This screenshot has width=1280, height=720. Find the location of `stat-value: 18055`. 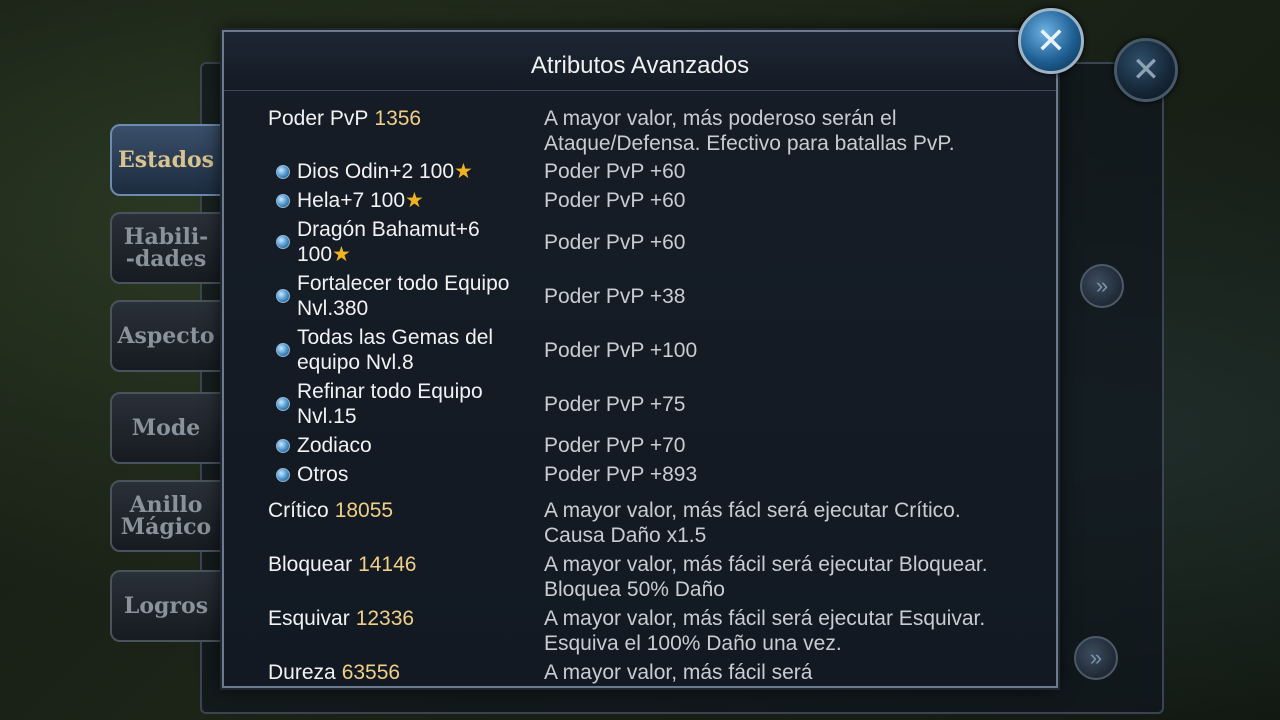

stat-value: 18055 is located at coordinates (364, 510).